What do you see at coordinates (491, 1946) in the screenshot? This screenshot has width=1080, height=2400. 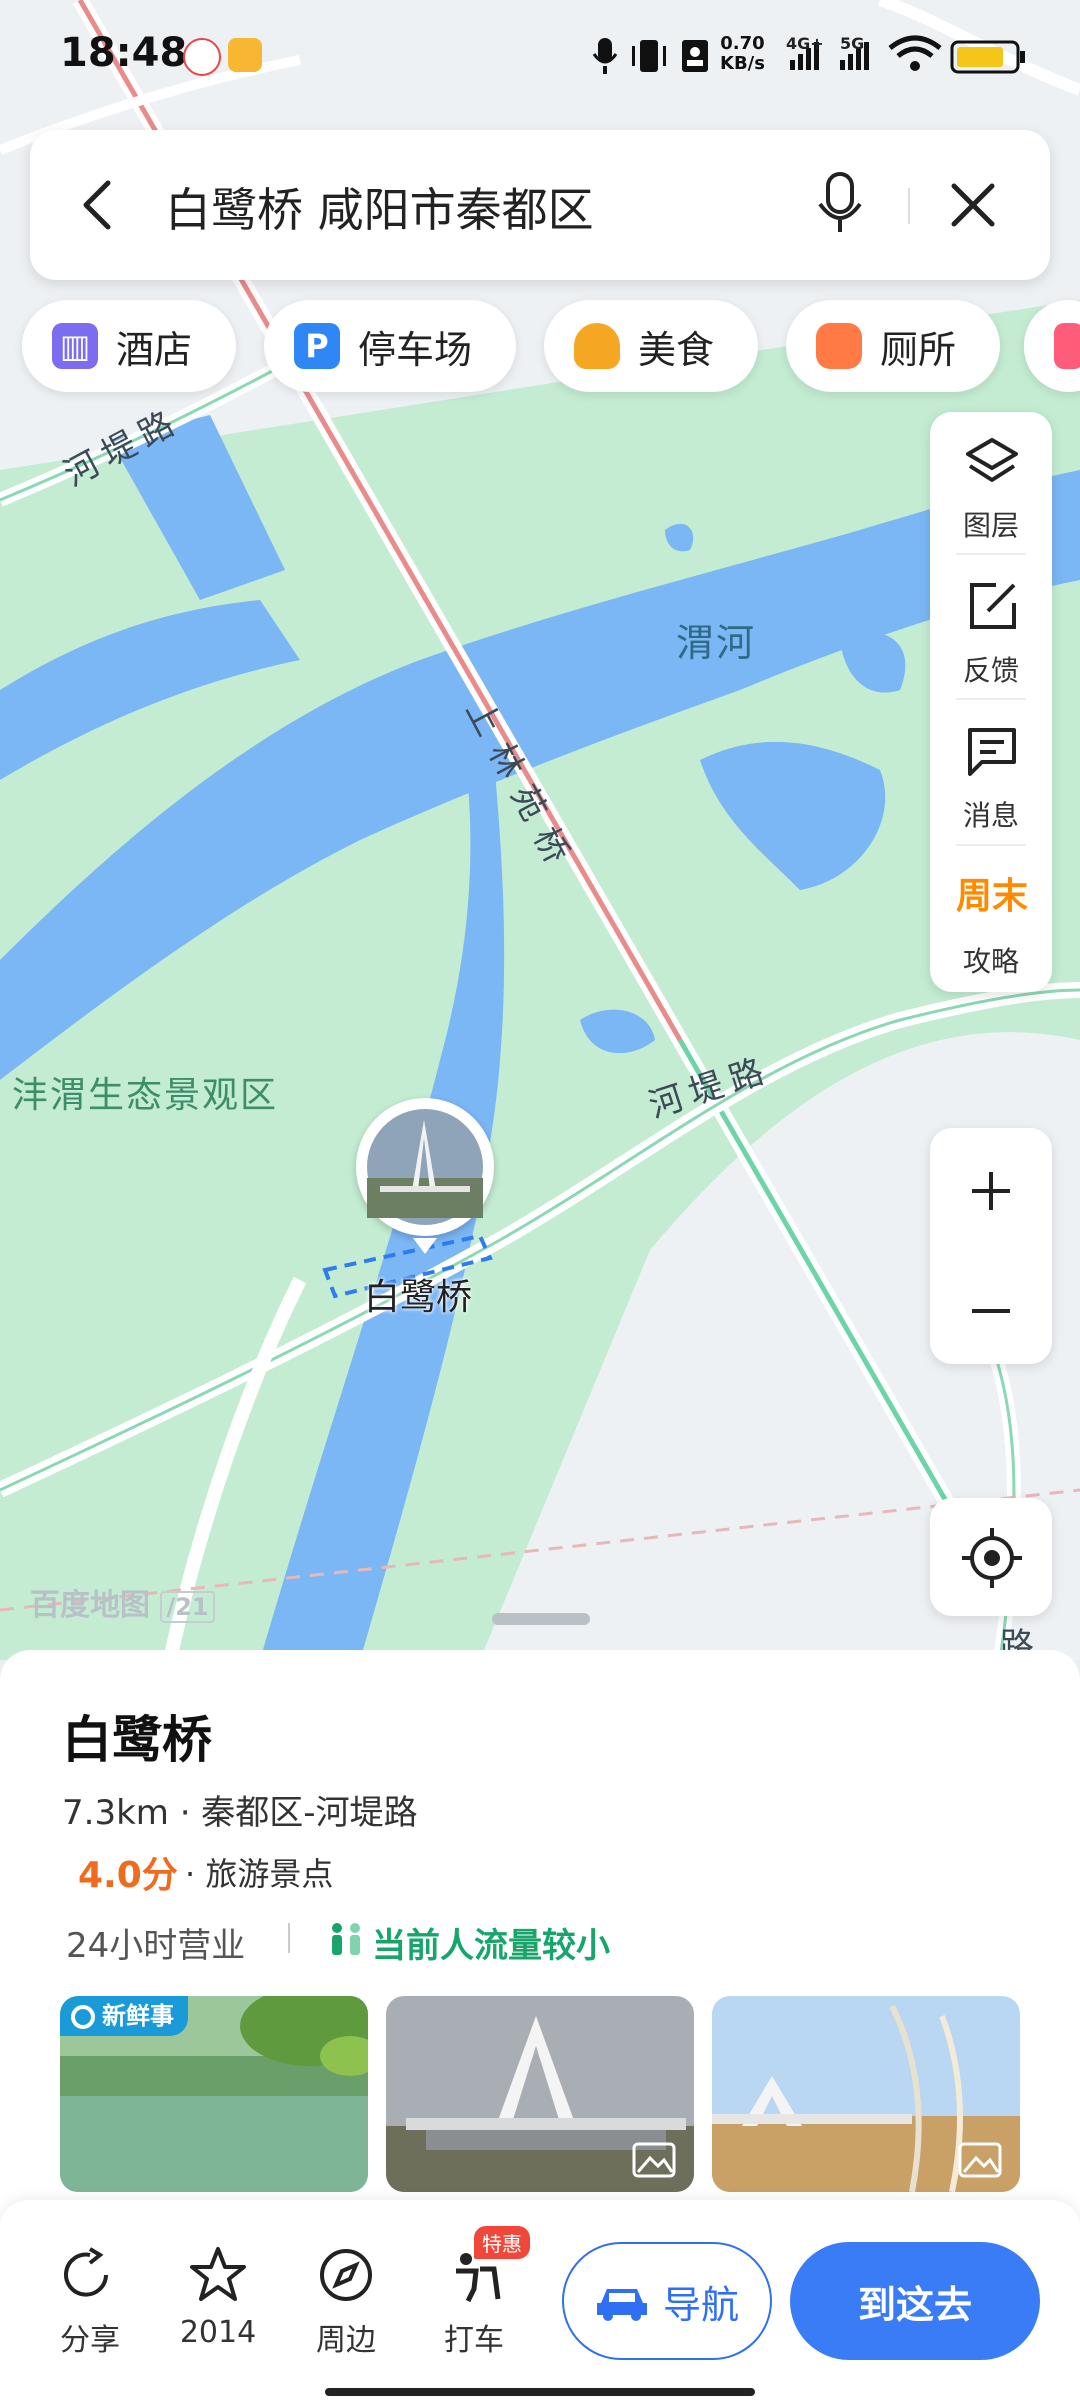 I see `crowd-status: 当前人流量较小` at bounding box center [491, 1946].